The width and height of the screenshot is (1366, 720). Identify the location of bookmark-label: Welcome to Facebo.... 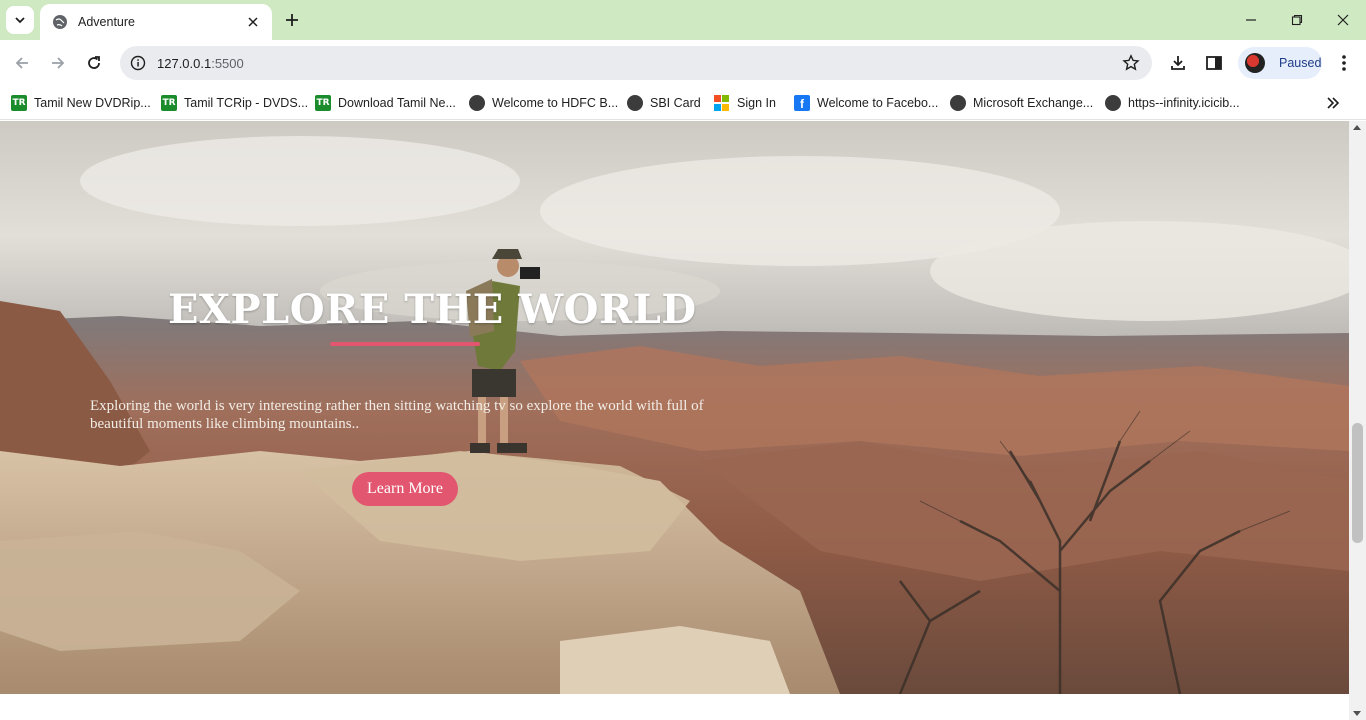
(878, 103).